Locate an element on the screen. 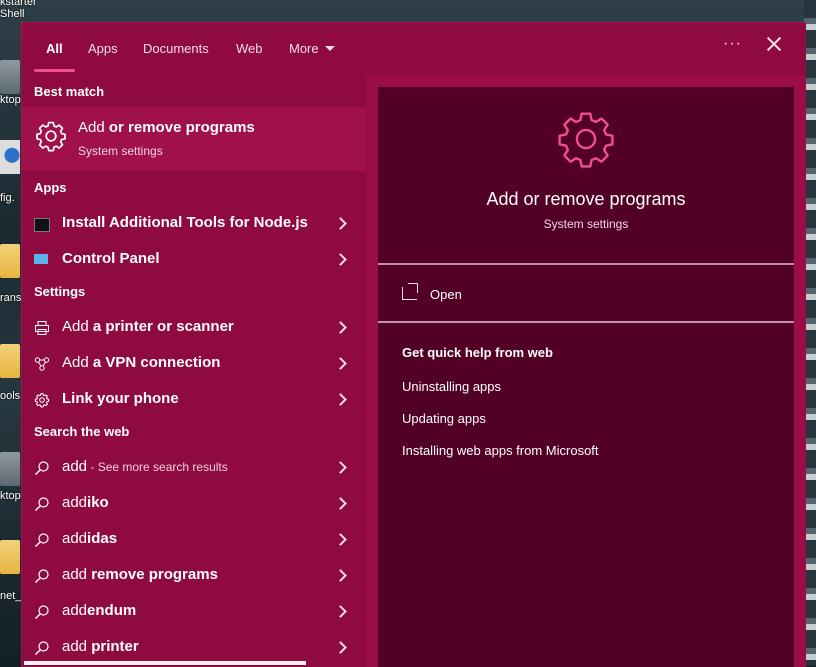  list-item-label: Add a VPN connection is located at coordinates (141, 362).